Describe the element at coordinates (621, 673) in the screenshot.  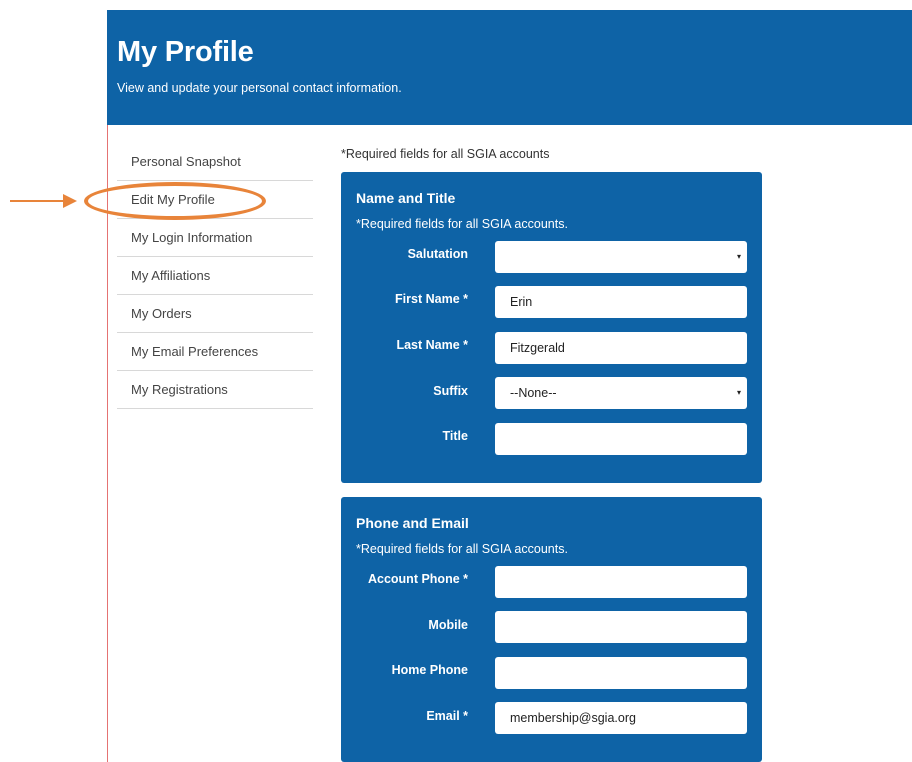
I see `home-phone-field` at that location.